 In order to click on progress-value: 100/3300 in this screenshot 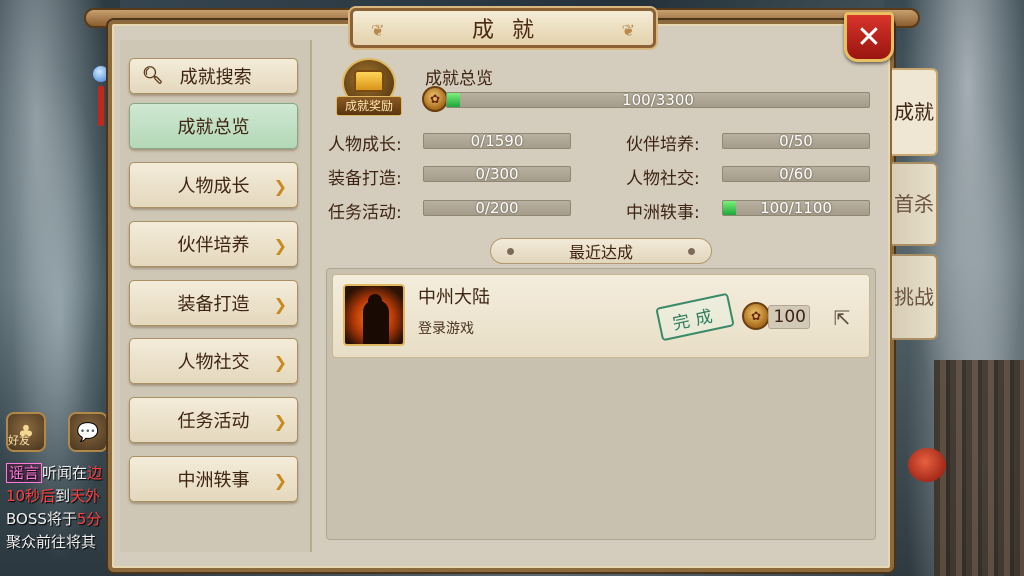, I will do `click(658, 100)`.